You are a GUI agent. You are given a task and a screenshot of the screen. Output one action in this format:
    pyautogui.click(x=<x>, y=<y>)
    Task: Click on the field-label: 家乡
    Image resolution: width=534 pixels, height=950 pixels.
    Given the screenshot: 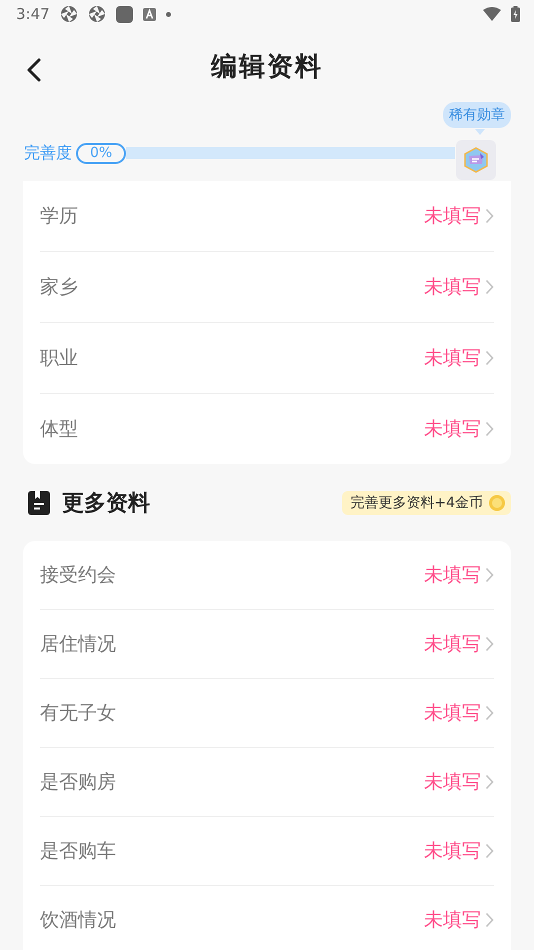 What is the action you would take?
    pyautogui.click(x=59, y=287)
    